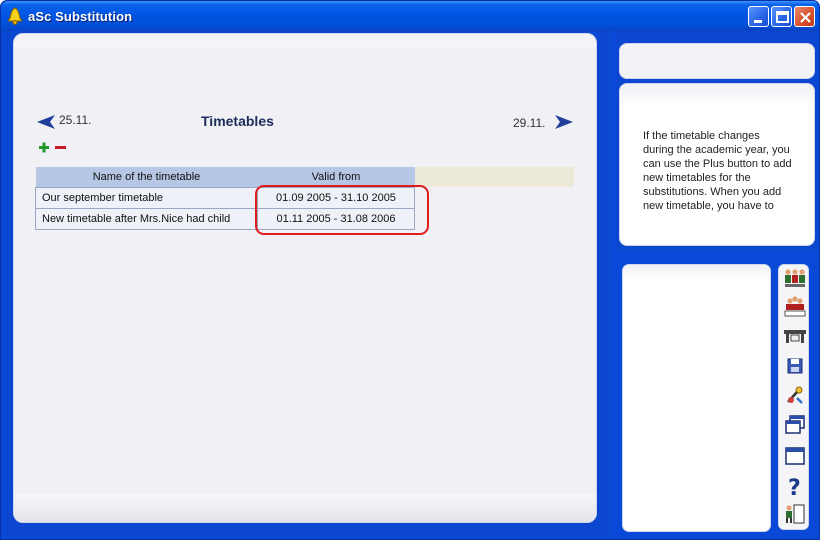 Image resolution: width=820 pixels, height=540 pixels. I want to click on title-bar: aSc Substitution, so click(410, 16).